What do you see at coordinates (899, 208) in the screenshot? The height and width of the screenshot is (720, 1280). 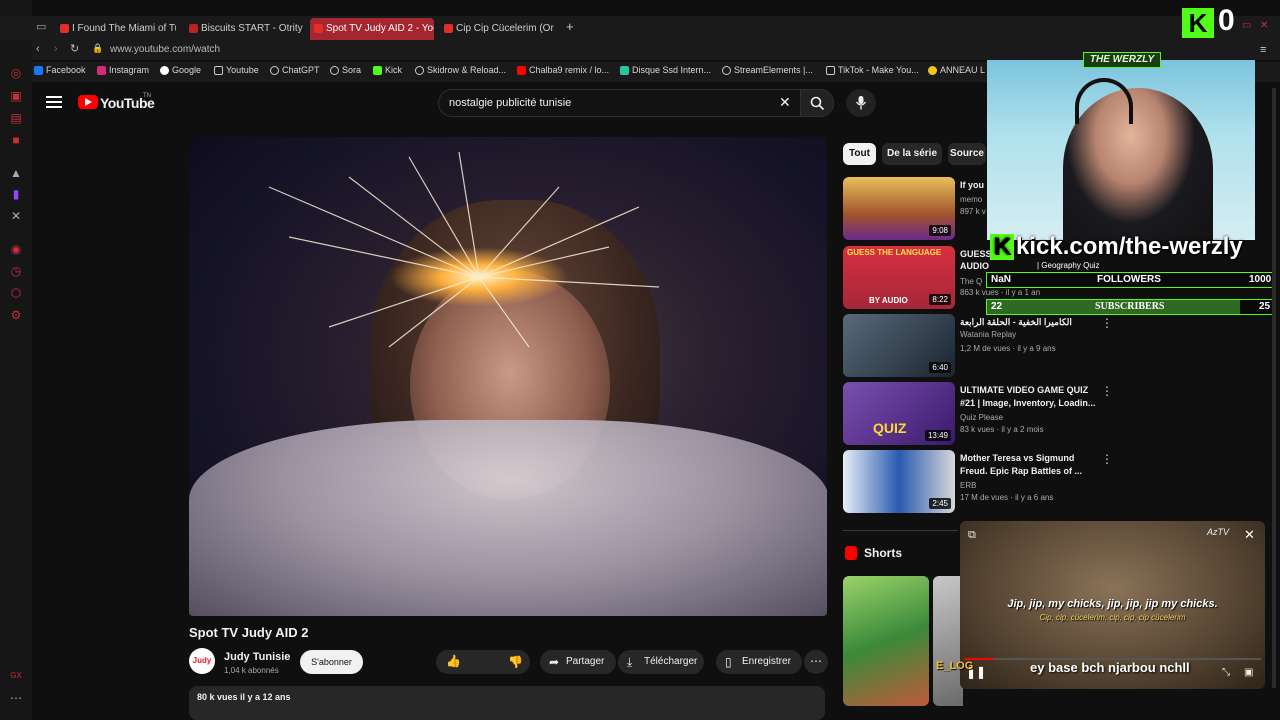 I see `video-thumbnail: 9:08` at bounding box center [899, 208].